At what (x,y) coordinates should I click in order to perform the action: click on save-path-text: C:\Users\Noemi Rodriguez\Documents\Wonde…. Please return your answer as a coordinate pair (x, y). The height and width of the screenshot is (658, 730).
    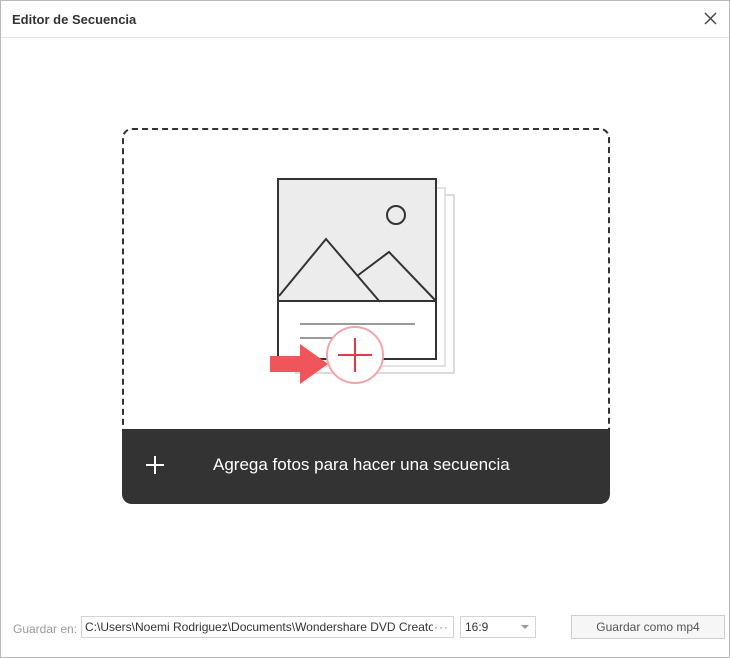
    Looking at the image, I should click on (259, 627).